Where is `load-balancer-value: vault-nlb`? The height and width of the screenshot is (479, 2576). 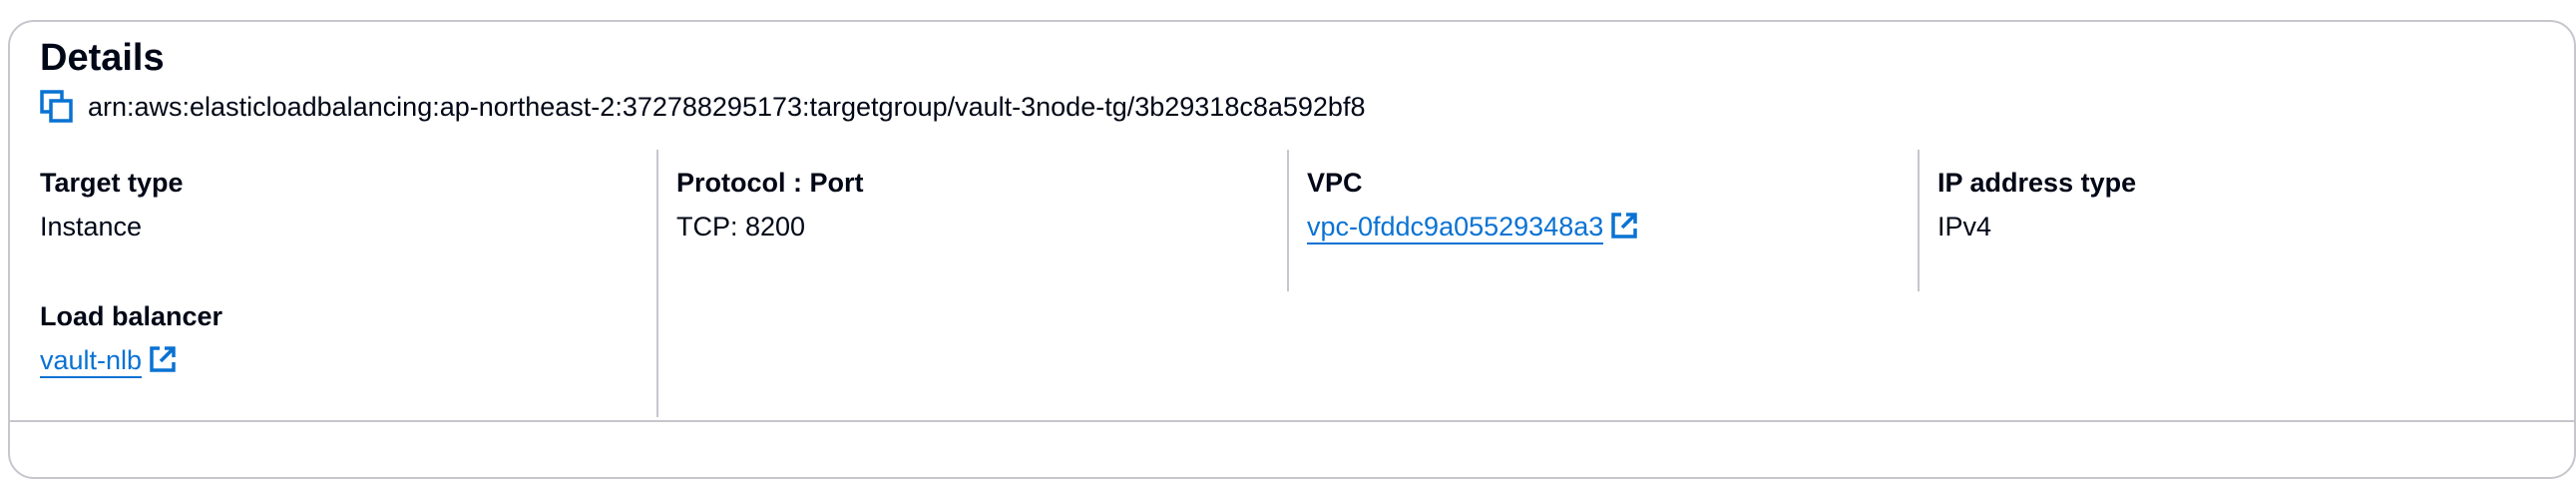 load-balancer-value: vault-nlb is located at coordinates (131, 360).